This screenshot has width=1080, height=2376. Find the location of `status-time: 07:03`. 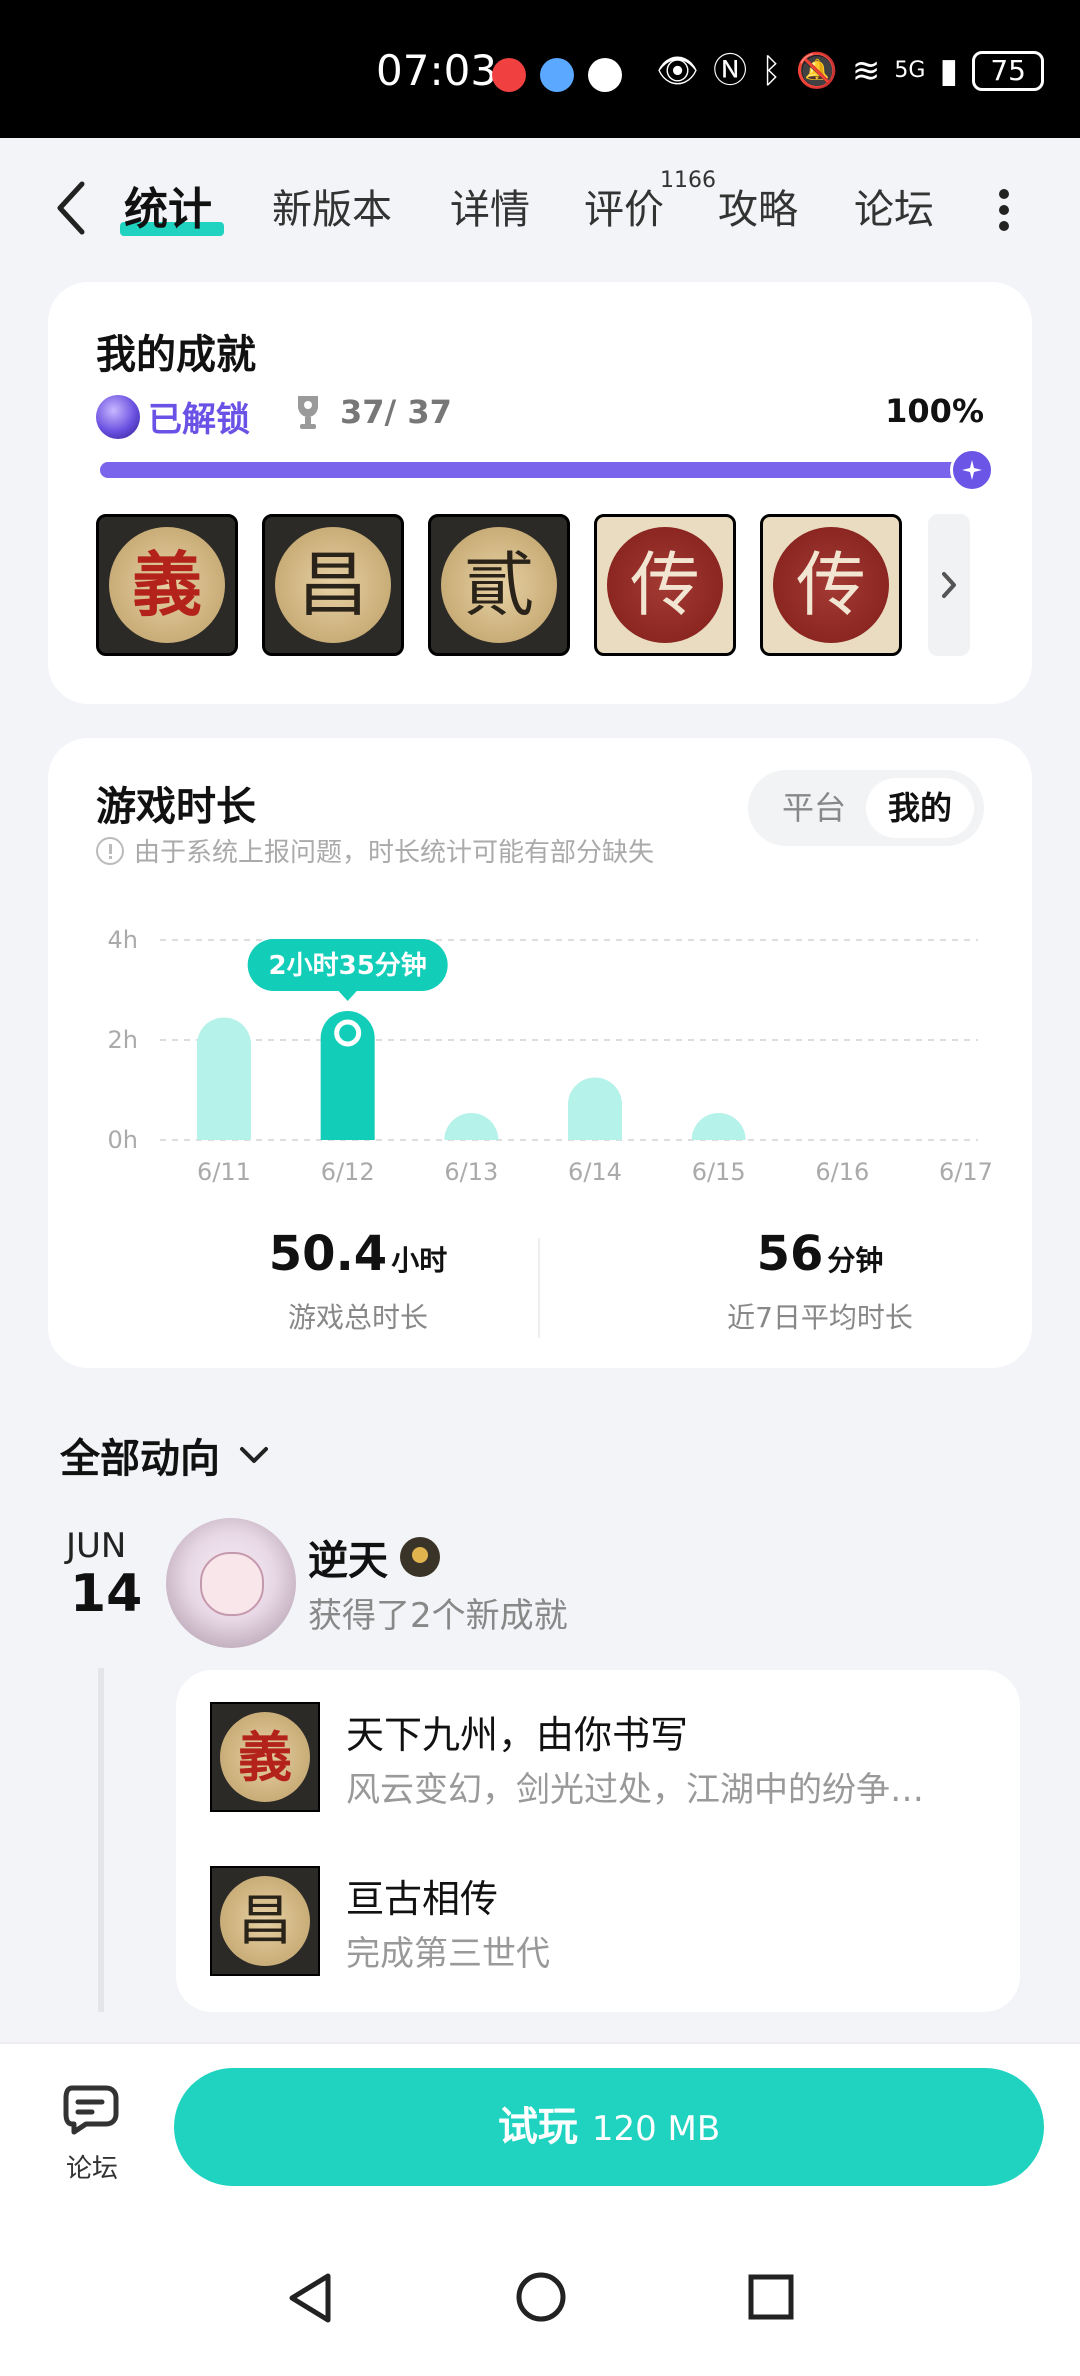

status-time: 07:03 is located at coordinates (437, 70).